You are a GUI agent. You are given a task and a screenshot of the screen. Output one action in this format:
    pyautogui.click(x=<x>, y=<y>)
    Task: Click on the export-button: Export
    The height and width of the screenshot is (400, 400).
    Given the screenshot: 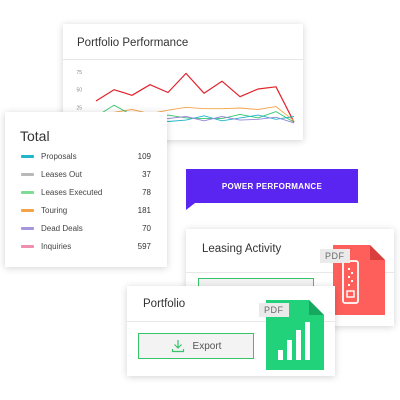 What is the action you would take?
    pyautogui.click(x=196, y=346)
    